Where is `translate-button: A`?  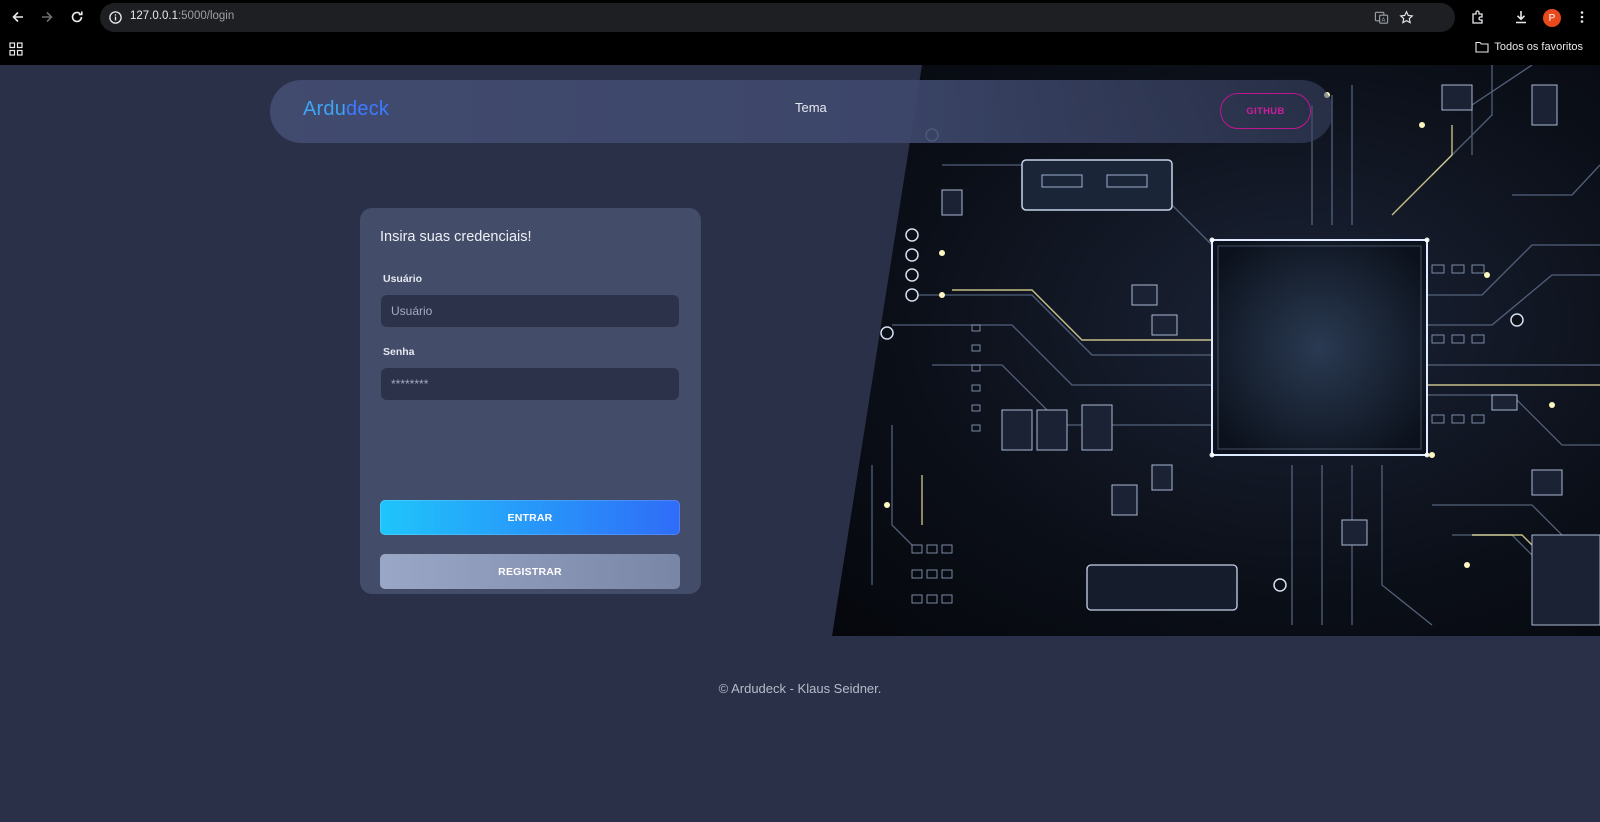
translate-button: A is located at coordinates (1381, 17).